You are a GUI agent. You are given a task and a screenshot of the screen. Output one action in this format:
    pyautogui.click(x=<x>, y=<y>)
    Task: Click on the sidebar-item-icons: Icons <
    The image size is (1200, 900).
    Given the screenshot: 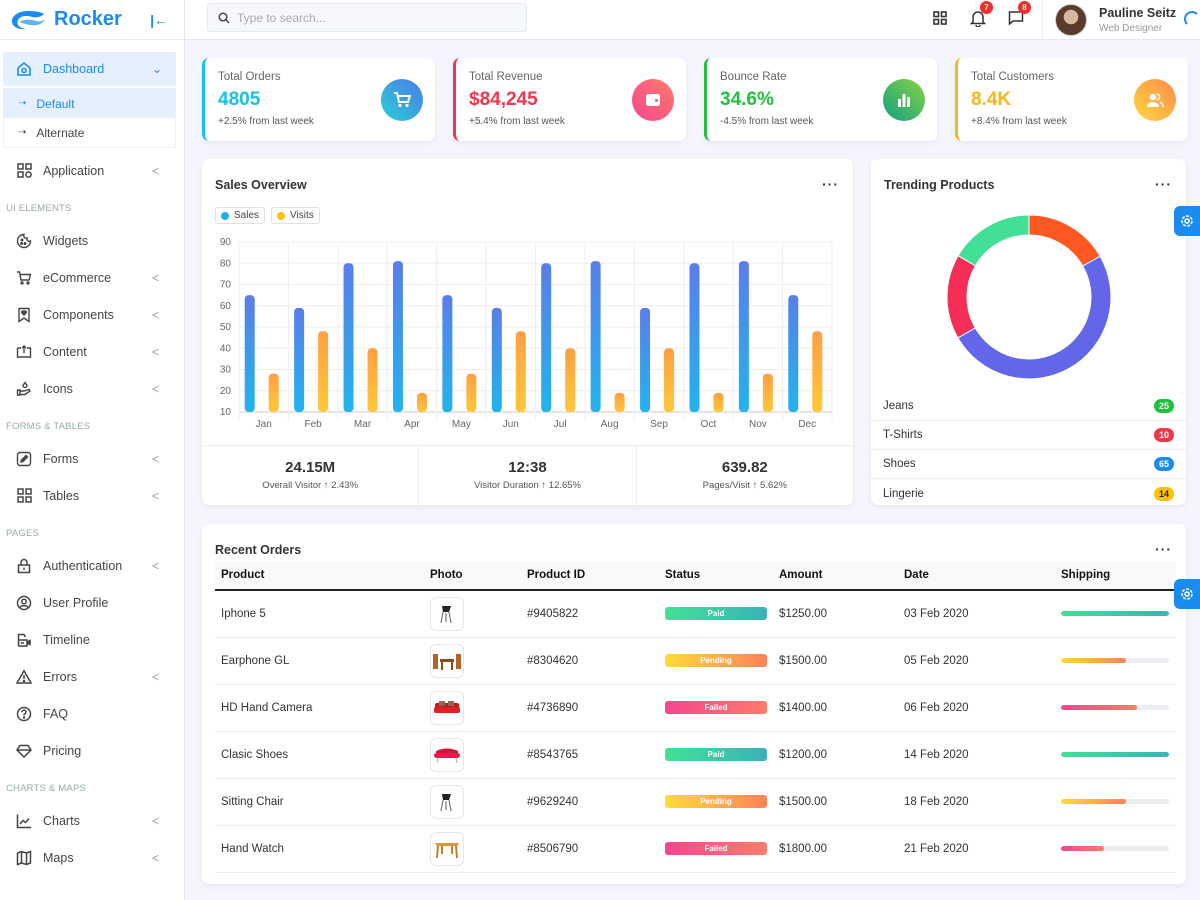 What is the action you would take?
    pyautogui.click(x=89, y=388)
    